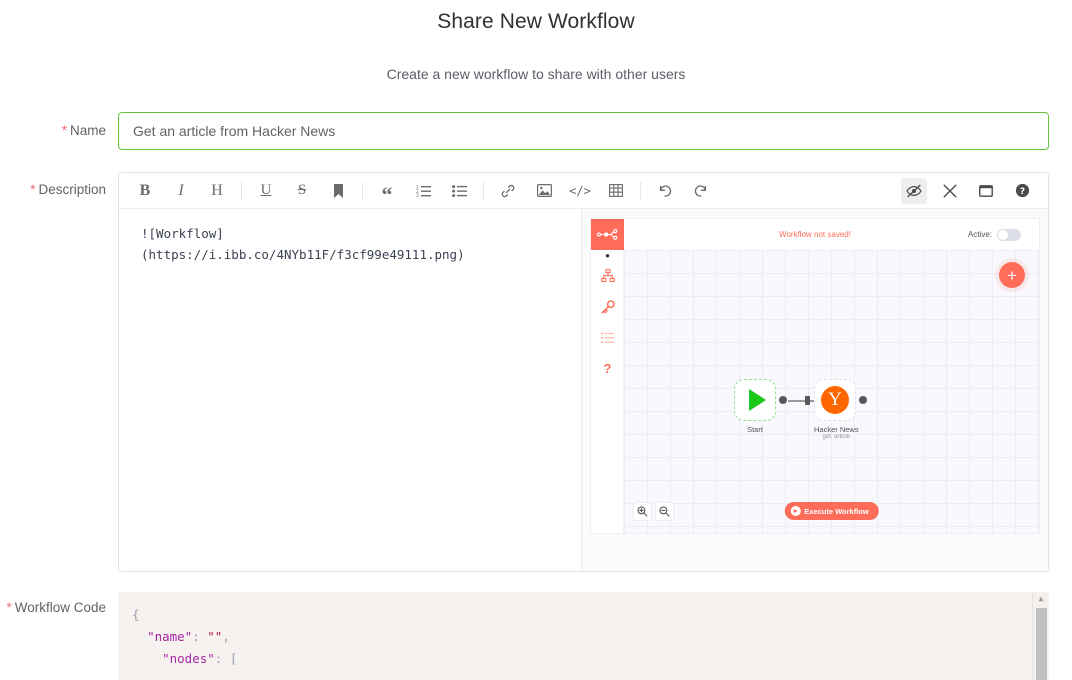 The height and width of the screenshot is (680, 1072). I want to click on workflow-active-toggle-group: Active:, so click(994, 234).